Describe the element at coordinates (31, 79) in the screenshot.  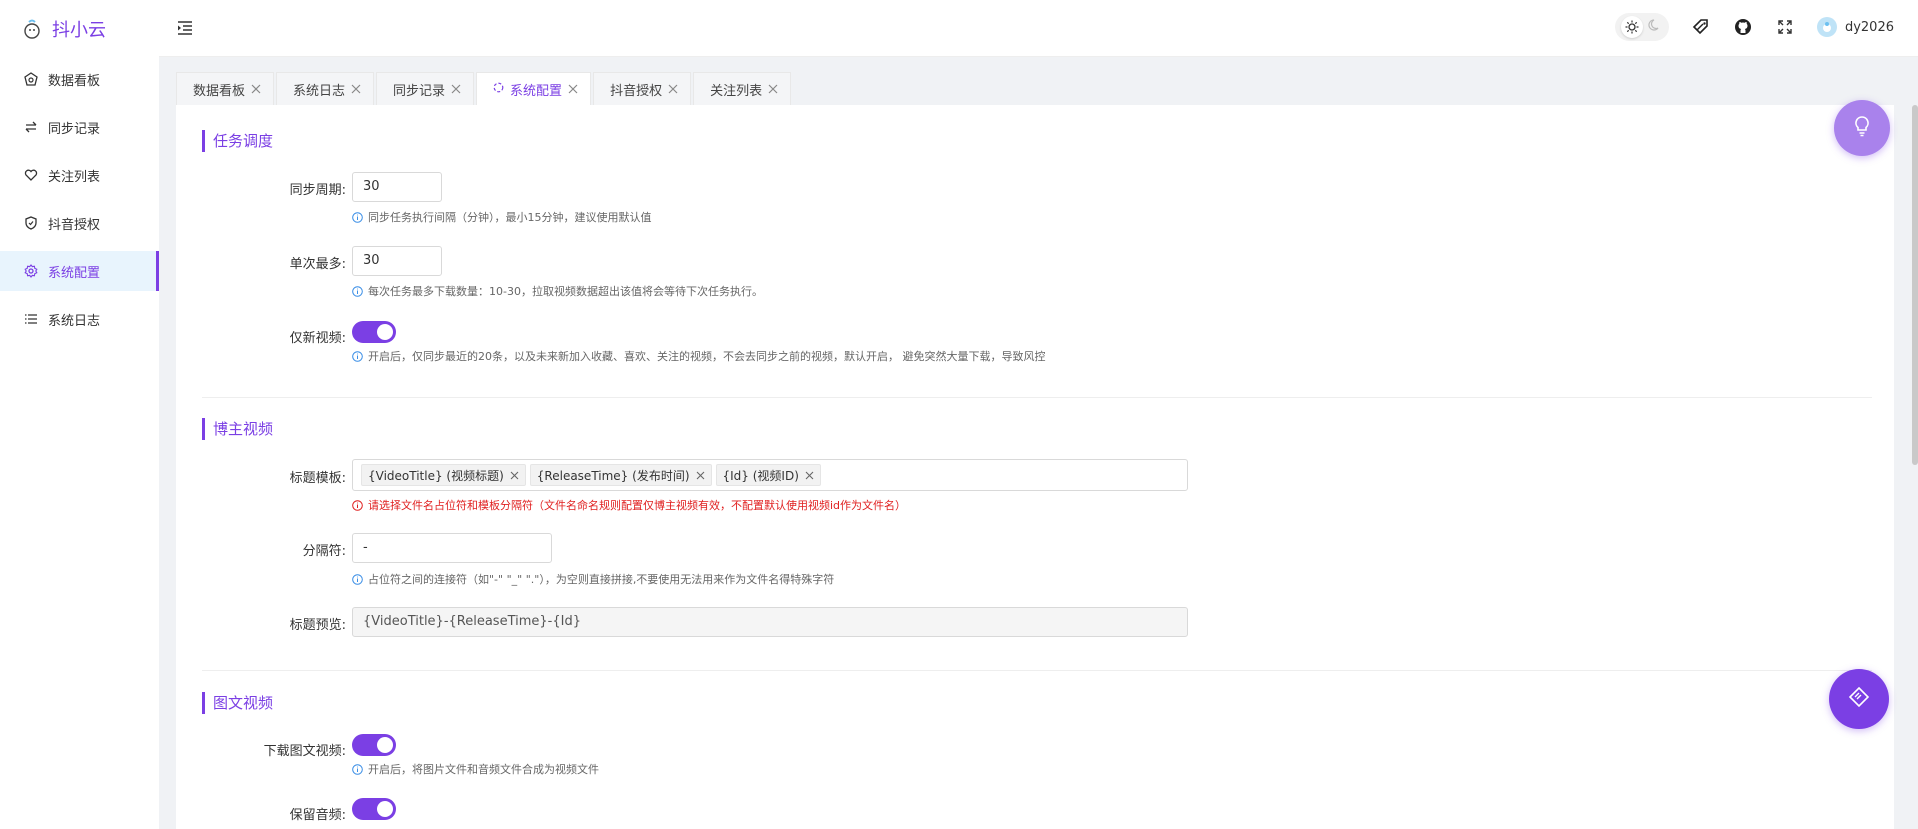
I see `dashboard-icon` at that location.